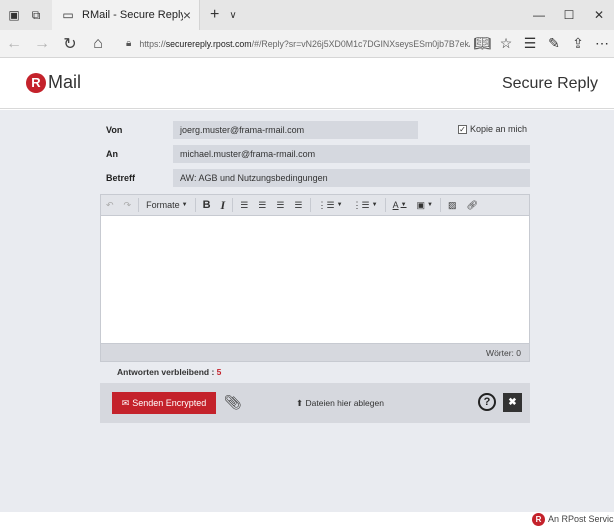 Image resolution: width=614 pixels, height=528 pixels. I want to click on insert-link-icon: 🔗︎, so click(472, 205).